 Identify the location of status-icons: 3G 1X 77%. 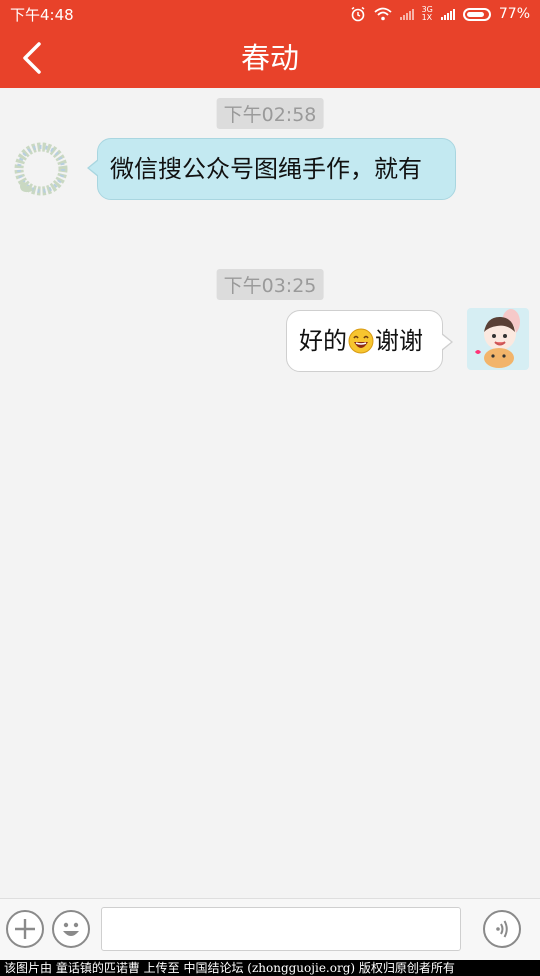
(440, 14).